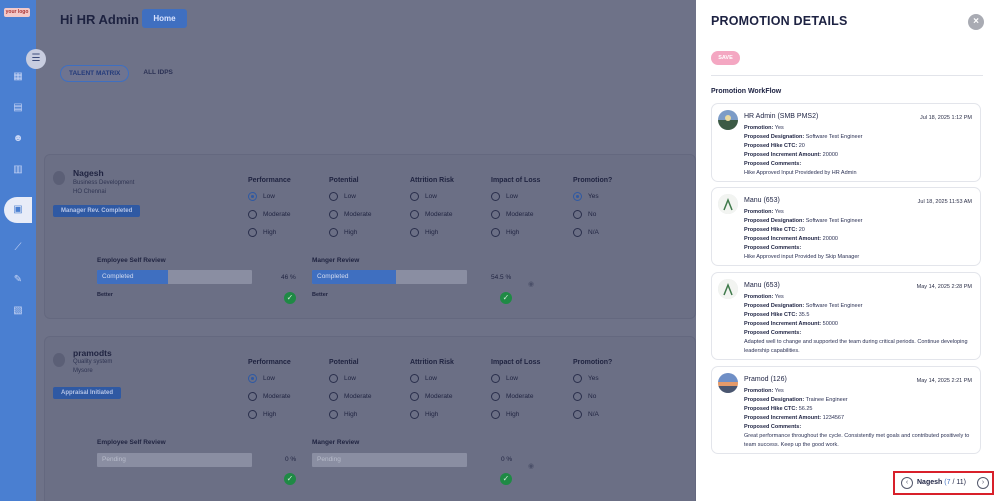 Image resolution: width=1000 pixels, height=501 pixels. Describe the element at coordinates (18, 280) in the screenshot. I see `notes-icon: ✎` at that location.